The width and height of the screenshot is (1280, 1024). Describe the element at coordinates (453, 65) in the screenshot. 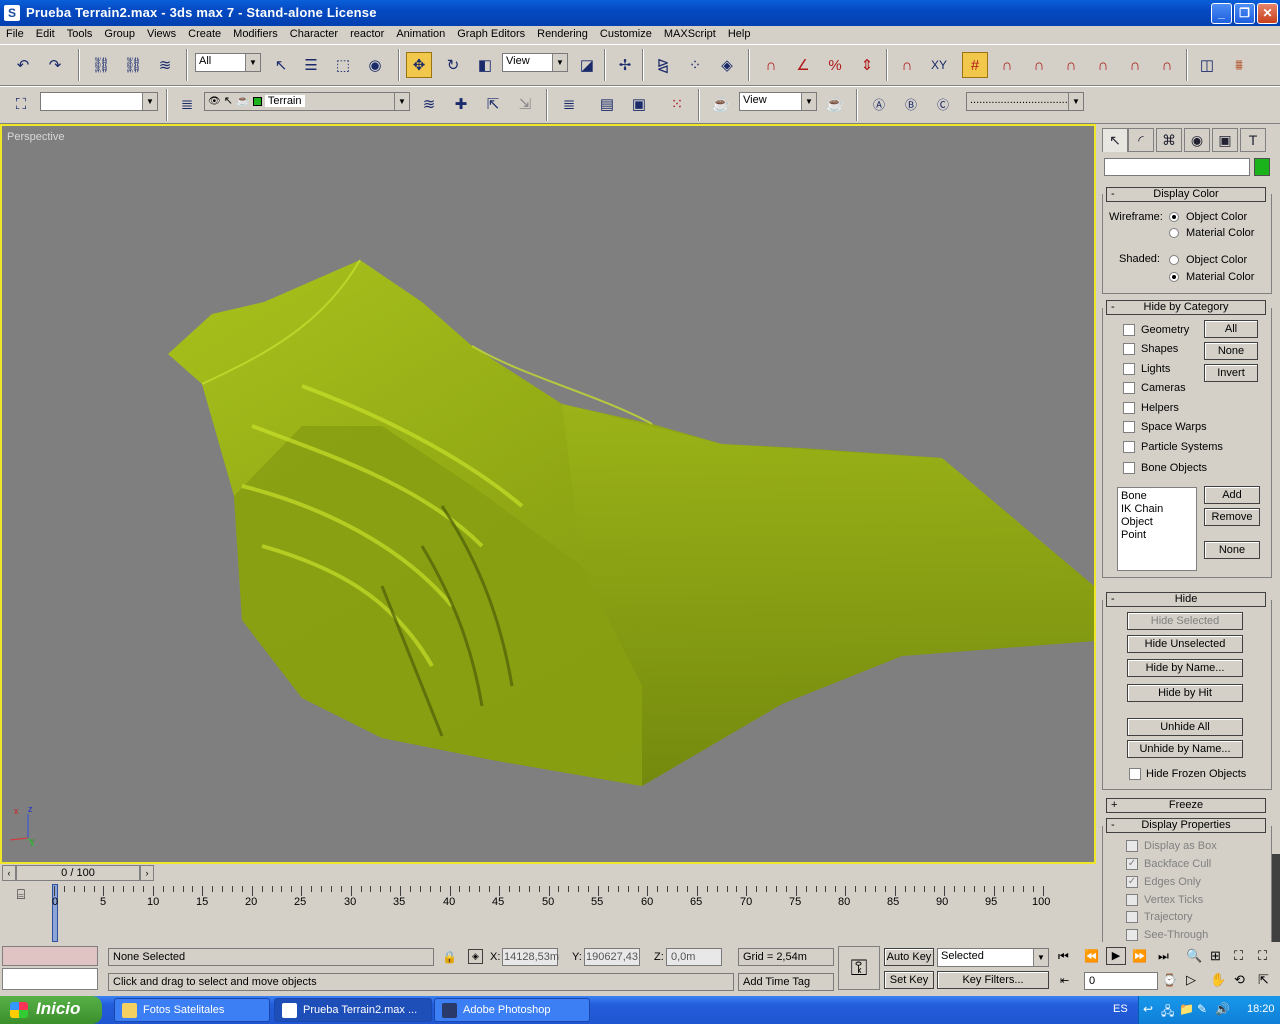

I see `select-and-rotate-icon: ↻` at that location.